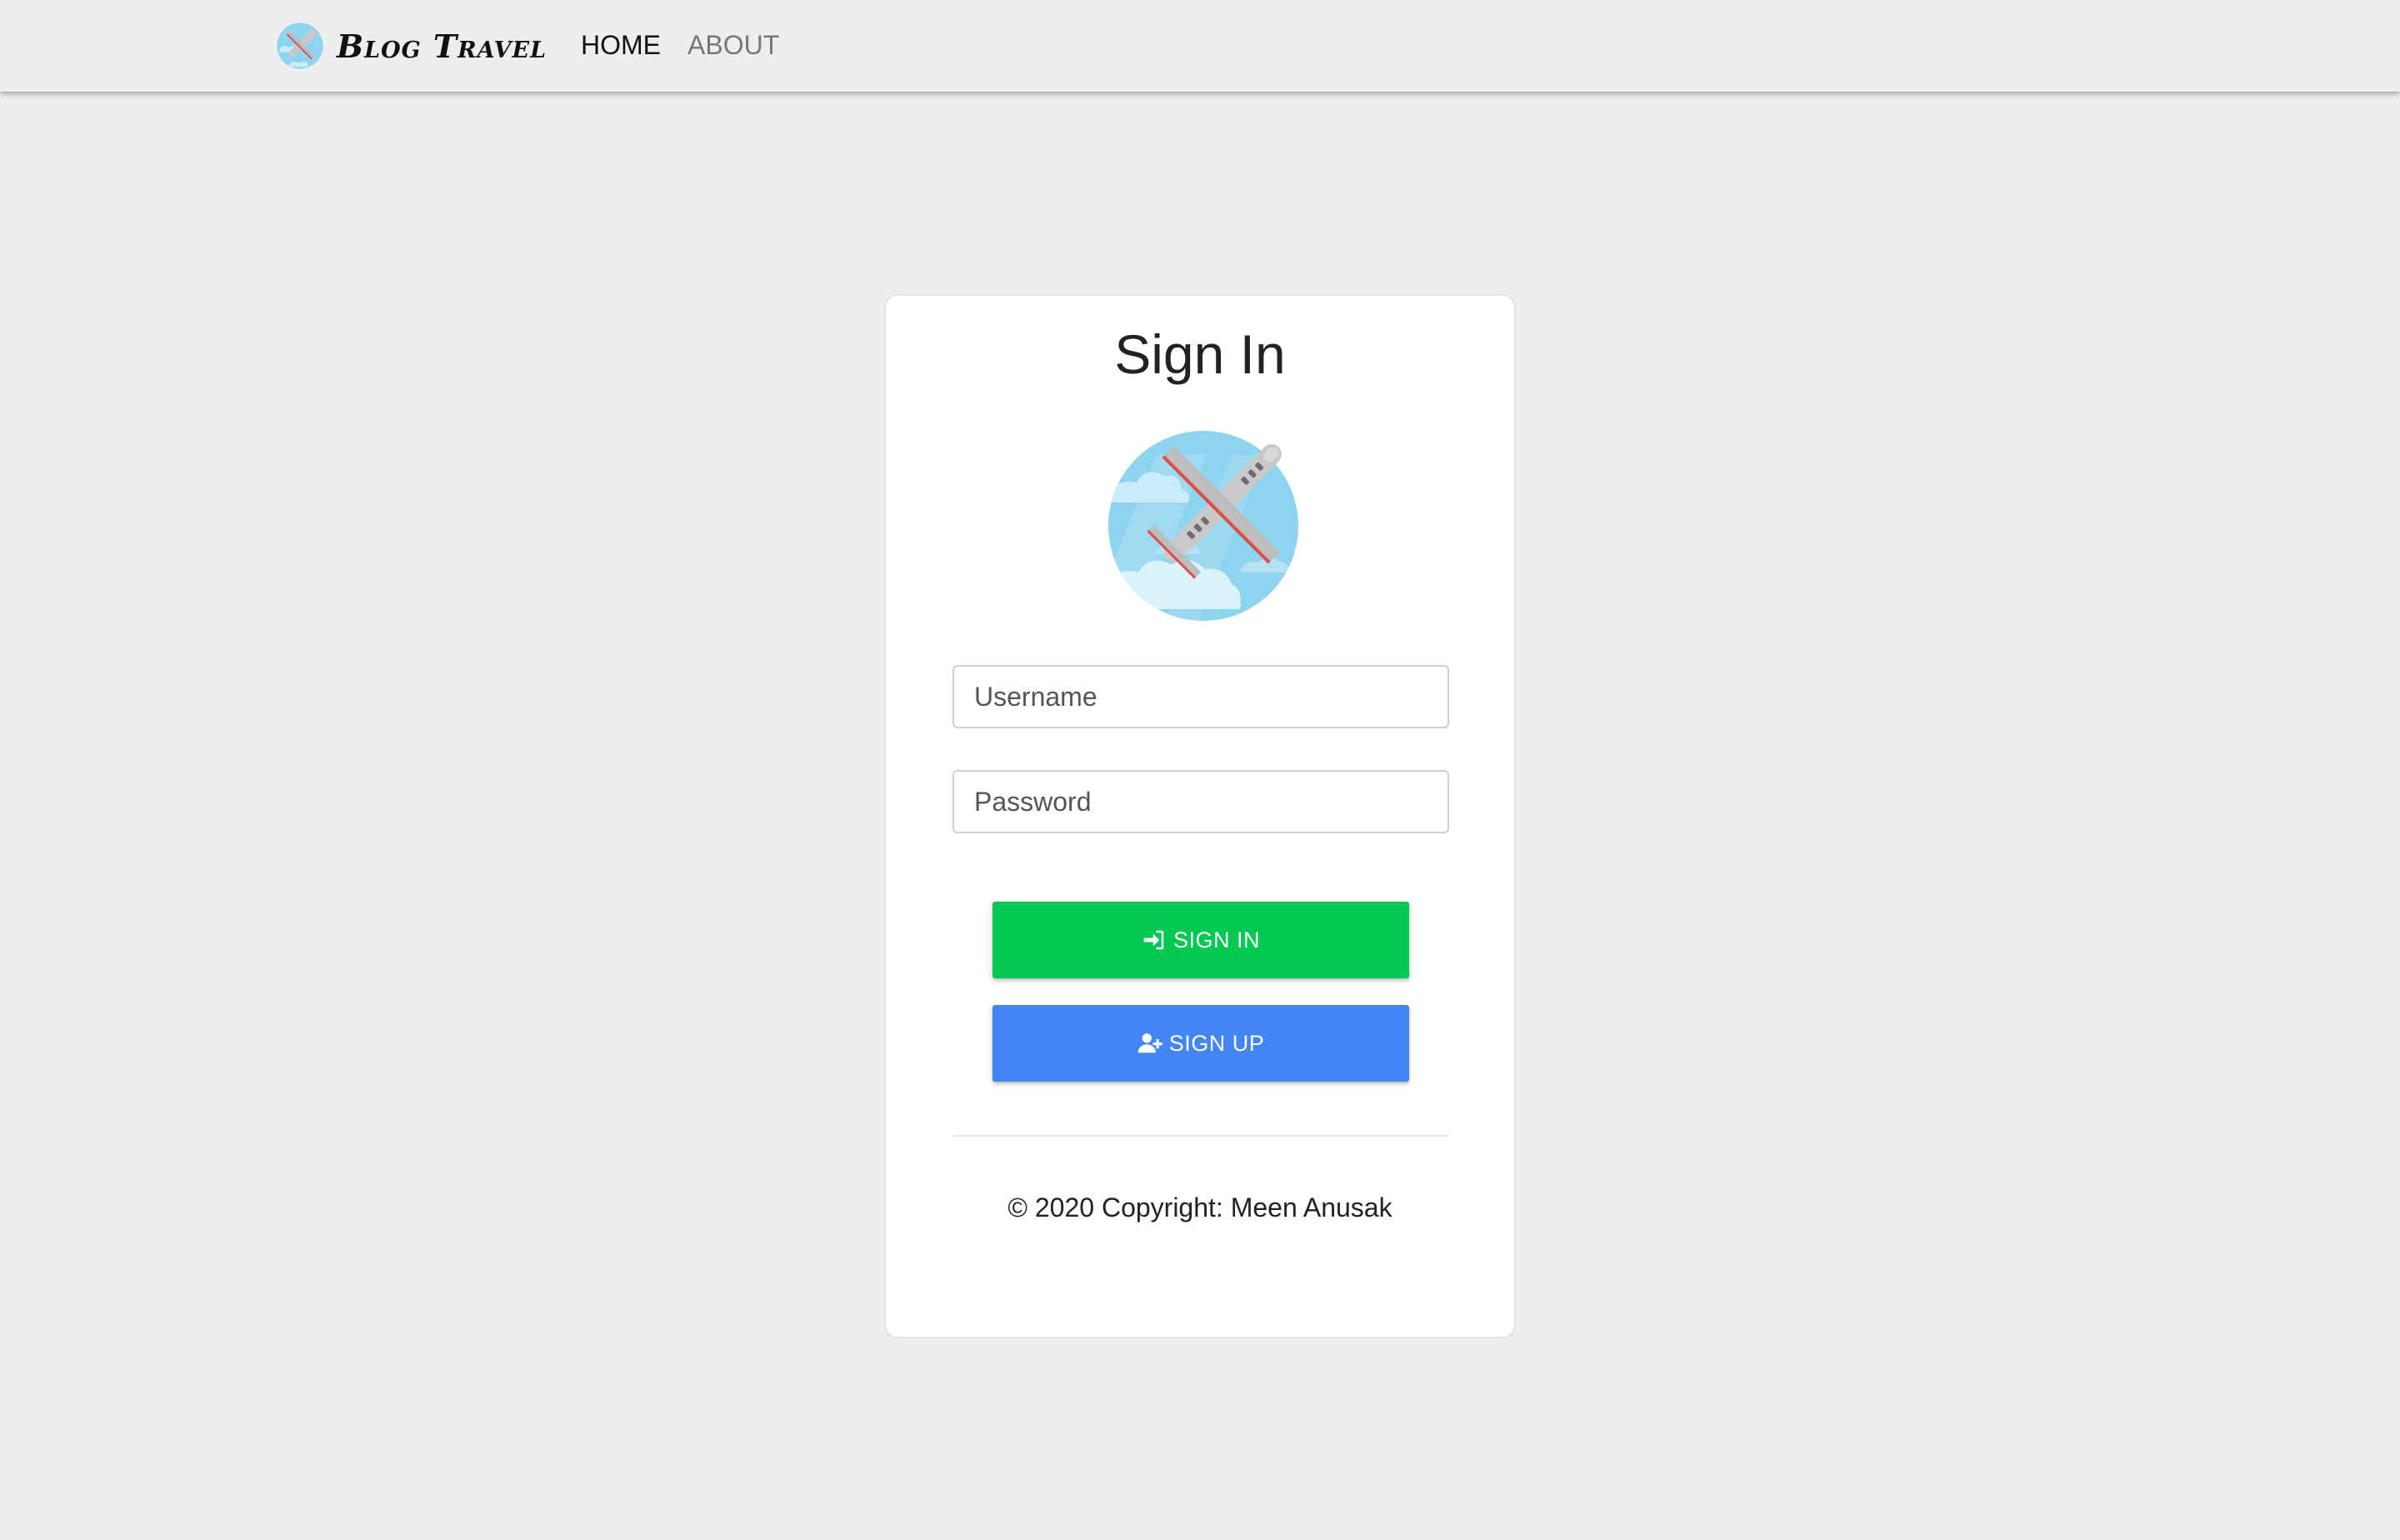 The image size is (2400, 1540). I want to click on password-input, so click(1200, 801).